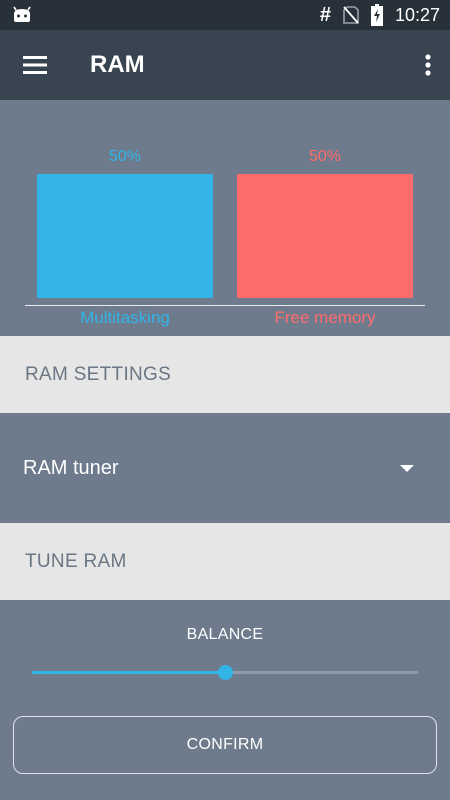  I want to click on android-robot-icon, so click(22, 15).